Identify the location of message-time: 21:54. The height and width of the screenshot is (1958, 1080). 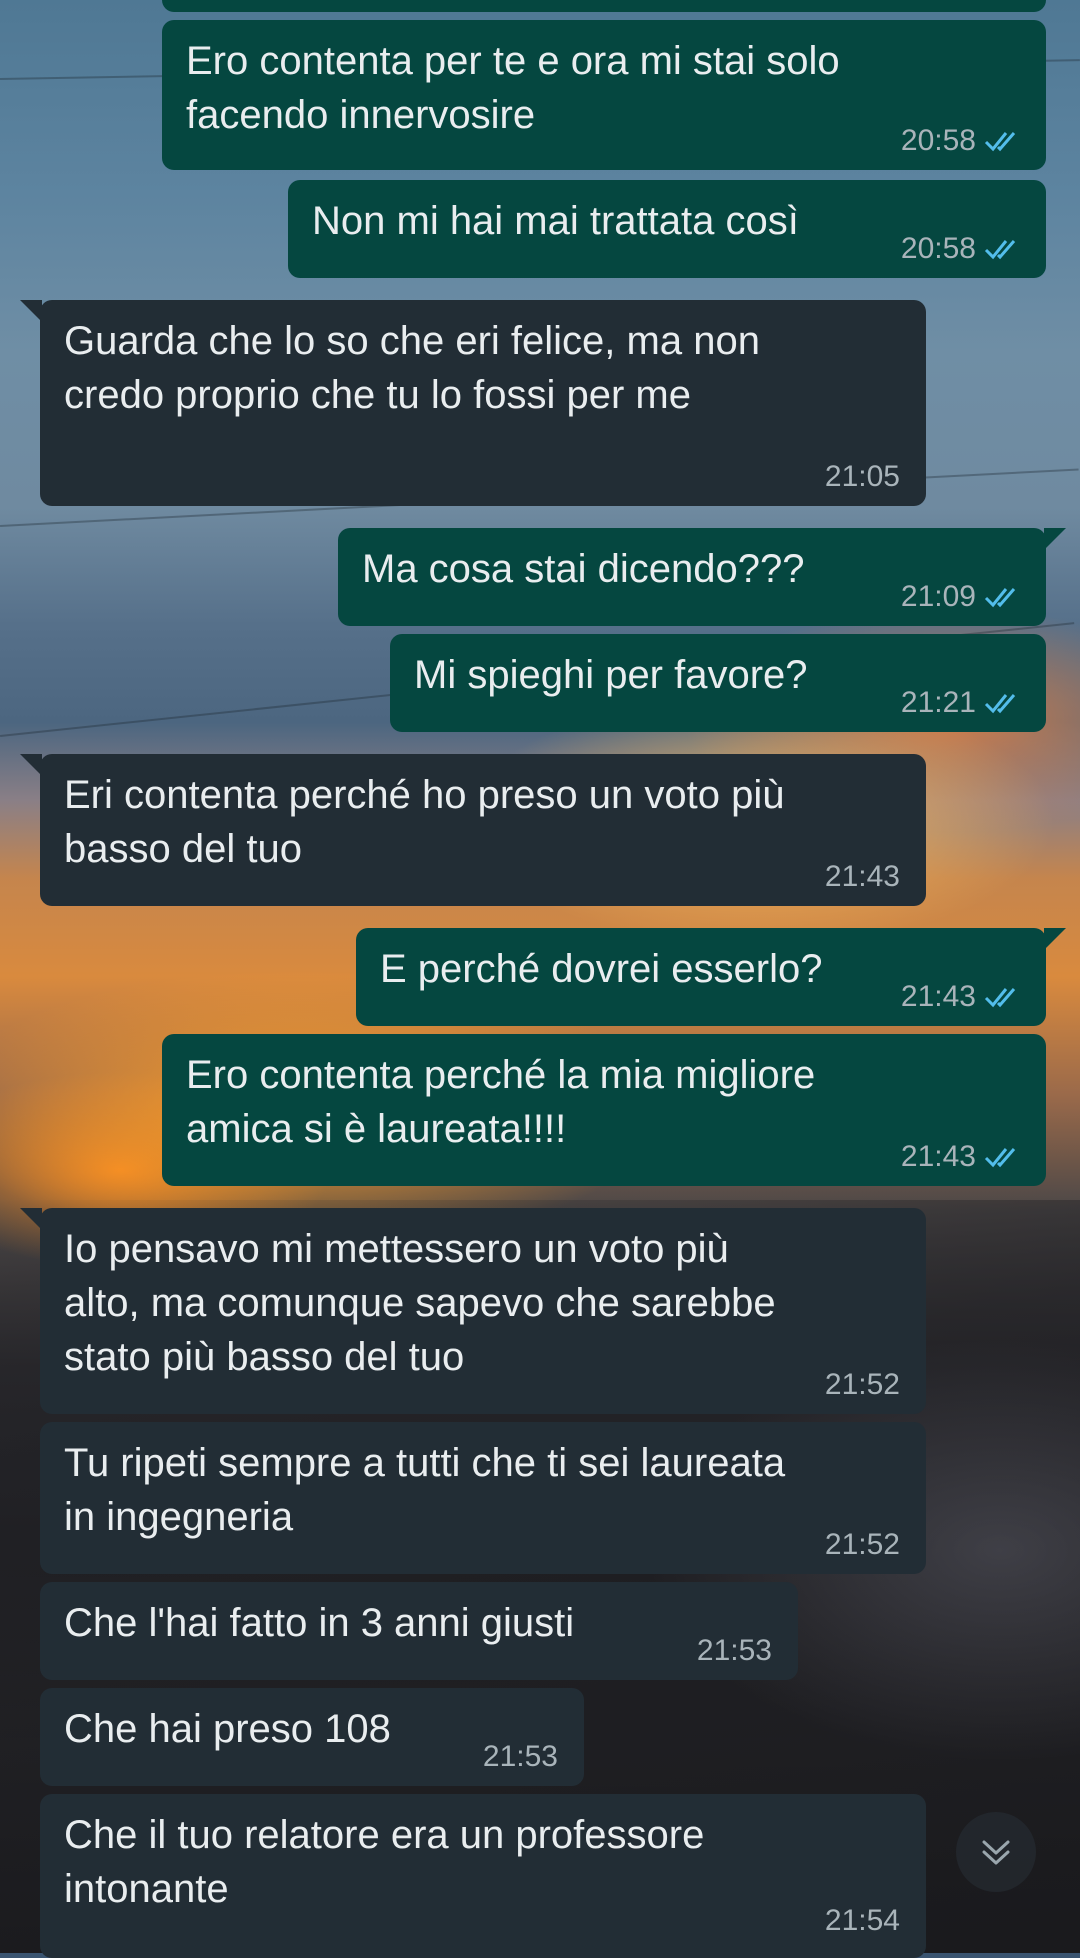
(862, 1920).